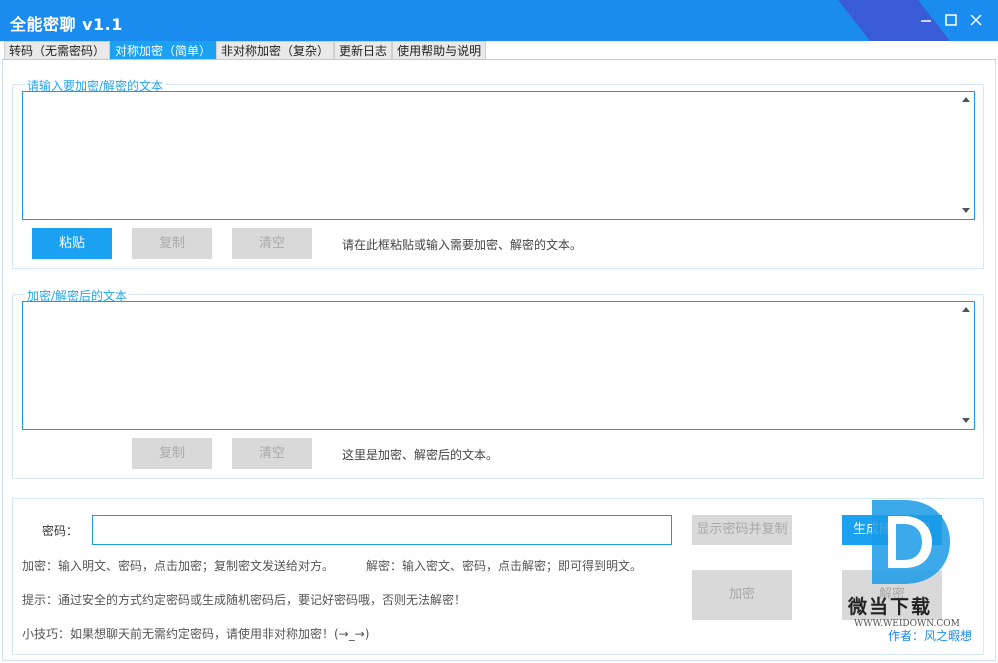  What do you see at coordinates (172, 453) in the screenshot?
I see `copy-output-button: 复制` at bounding box center [172, 453].